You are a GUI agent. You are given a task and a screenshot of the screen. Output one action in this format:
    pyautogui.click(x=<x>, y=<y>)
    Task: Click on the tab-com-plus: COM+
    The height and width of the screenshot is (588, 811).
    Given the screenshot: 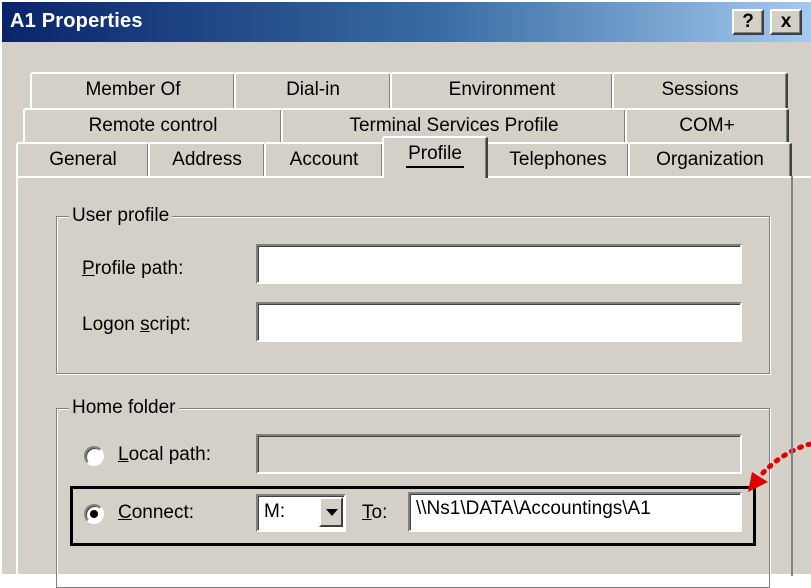 What is the action you would take?
    pyautogui.click(x=707, y=126)
    